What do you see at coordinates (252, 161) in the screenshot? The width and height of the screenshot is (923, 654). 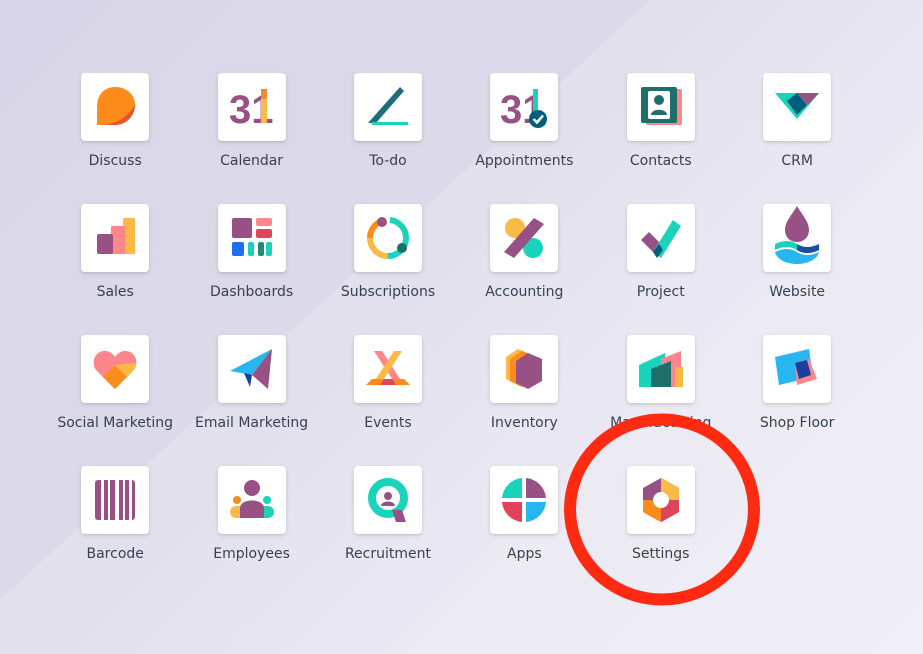 I see `app-label: Calendar` at bounding box center [252, 161].